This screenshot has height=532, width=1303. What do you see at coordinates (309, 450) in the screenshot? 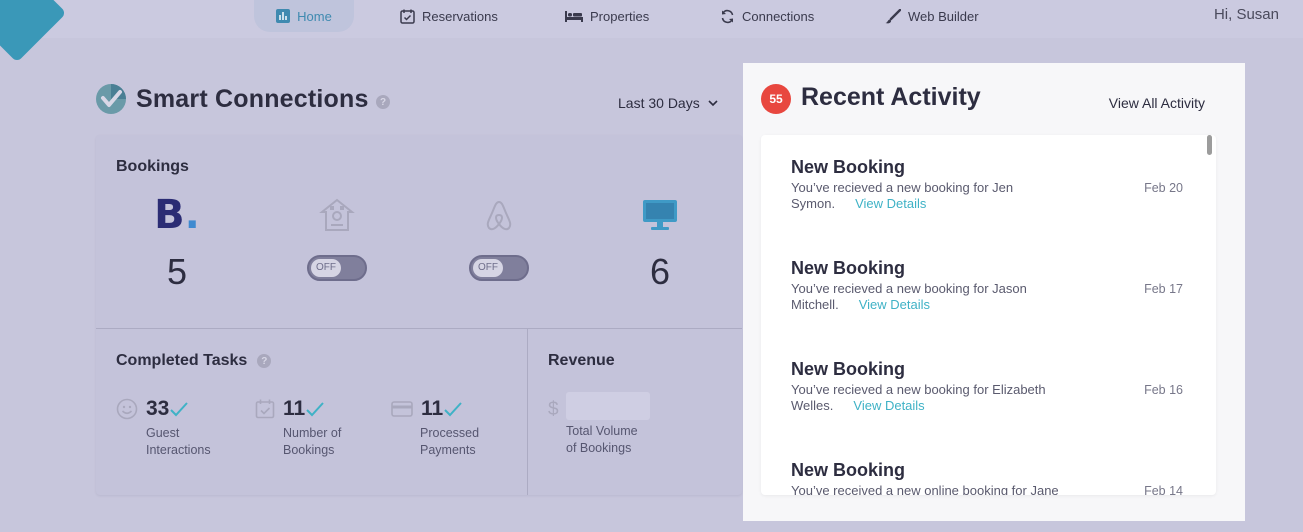
I see `number-of-bookings-label-2: Bookings` at bounding box center [309, 450].